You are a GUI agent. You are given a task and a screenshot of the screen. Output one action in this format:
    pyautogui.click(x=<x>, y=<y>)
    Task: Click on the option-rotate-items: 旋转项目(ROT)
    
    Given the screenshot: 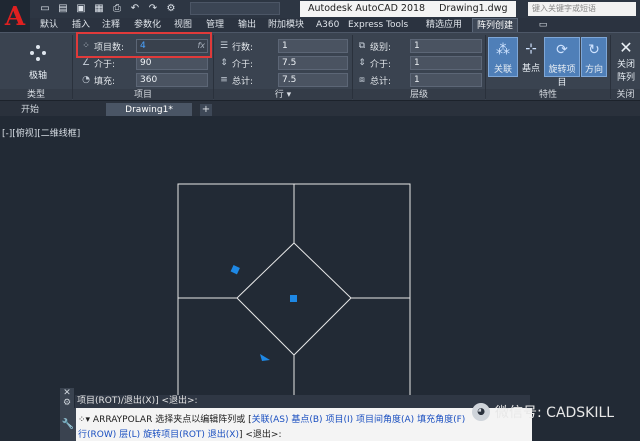 What is the action you would take?
    pyautogui.click(x=174, y=435)
    